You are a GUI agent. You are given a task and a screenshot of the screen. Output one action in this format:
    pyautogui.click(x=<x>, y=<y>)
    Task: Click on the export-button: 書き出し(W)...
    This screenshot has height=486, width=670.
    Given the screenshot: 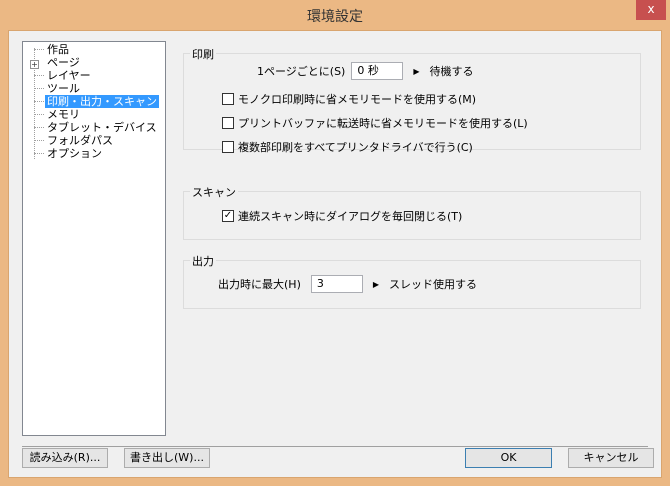 What is the action you would take?
    pyautogui.click(x=167, y=458)
    